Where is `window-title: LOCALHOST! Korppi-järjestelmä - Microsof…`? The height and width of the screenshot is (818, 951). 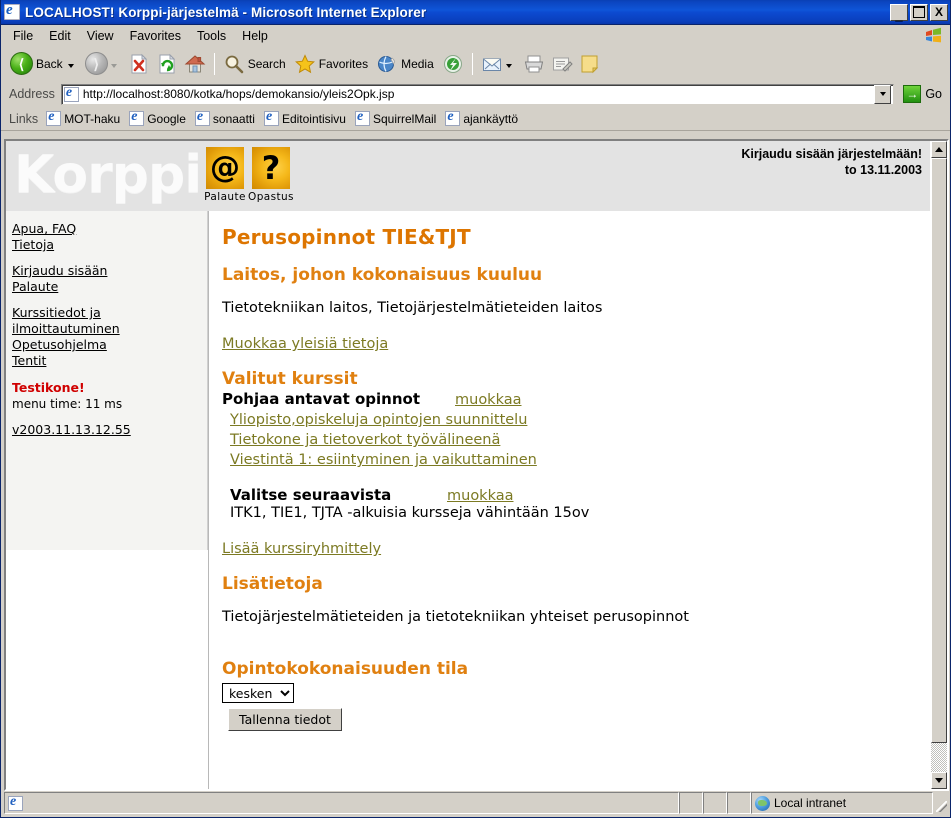
window-title: LOCALHOST! Korppi-järjestelmä - Microsof… is located at coordinates (226, 12).